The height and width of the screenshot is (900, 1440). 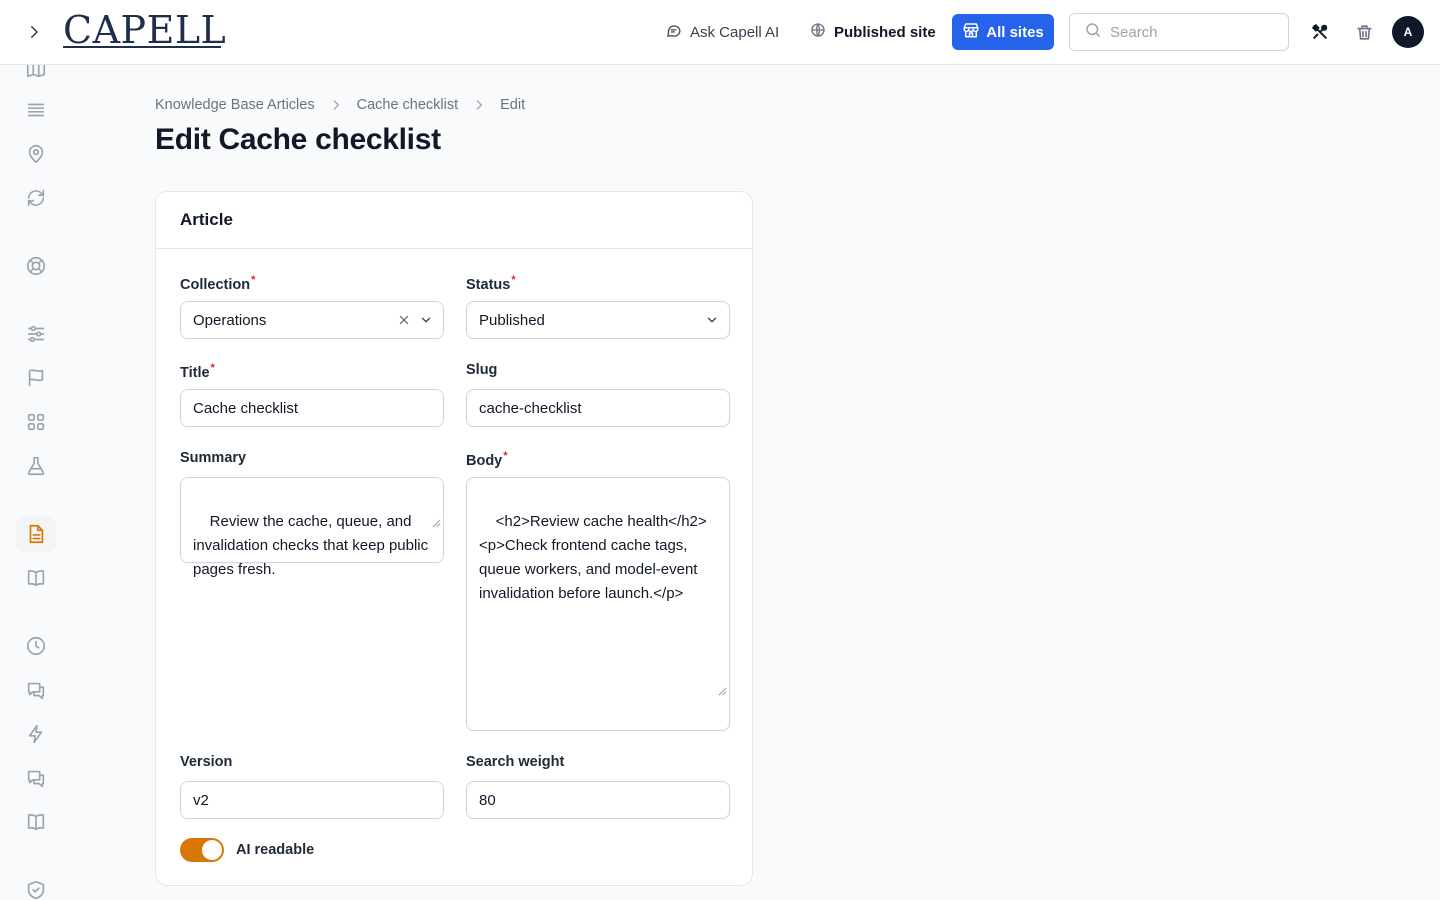 I want to click on ask-ai-label: Ask Capell AI, so click(x=735, y=32).